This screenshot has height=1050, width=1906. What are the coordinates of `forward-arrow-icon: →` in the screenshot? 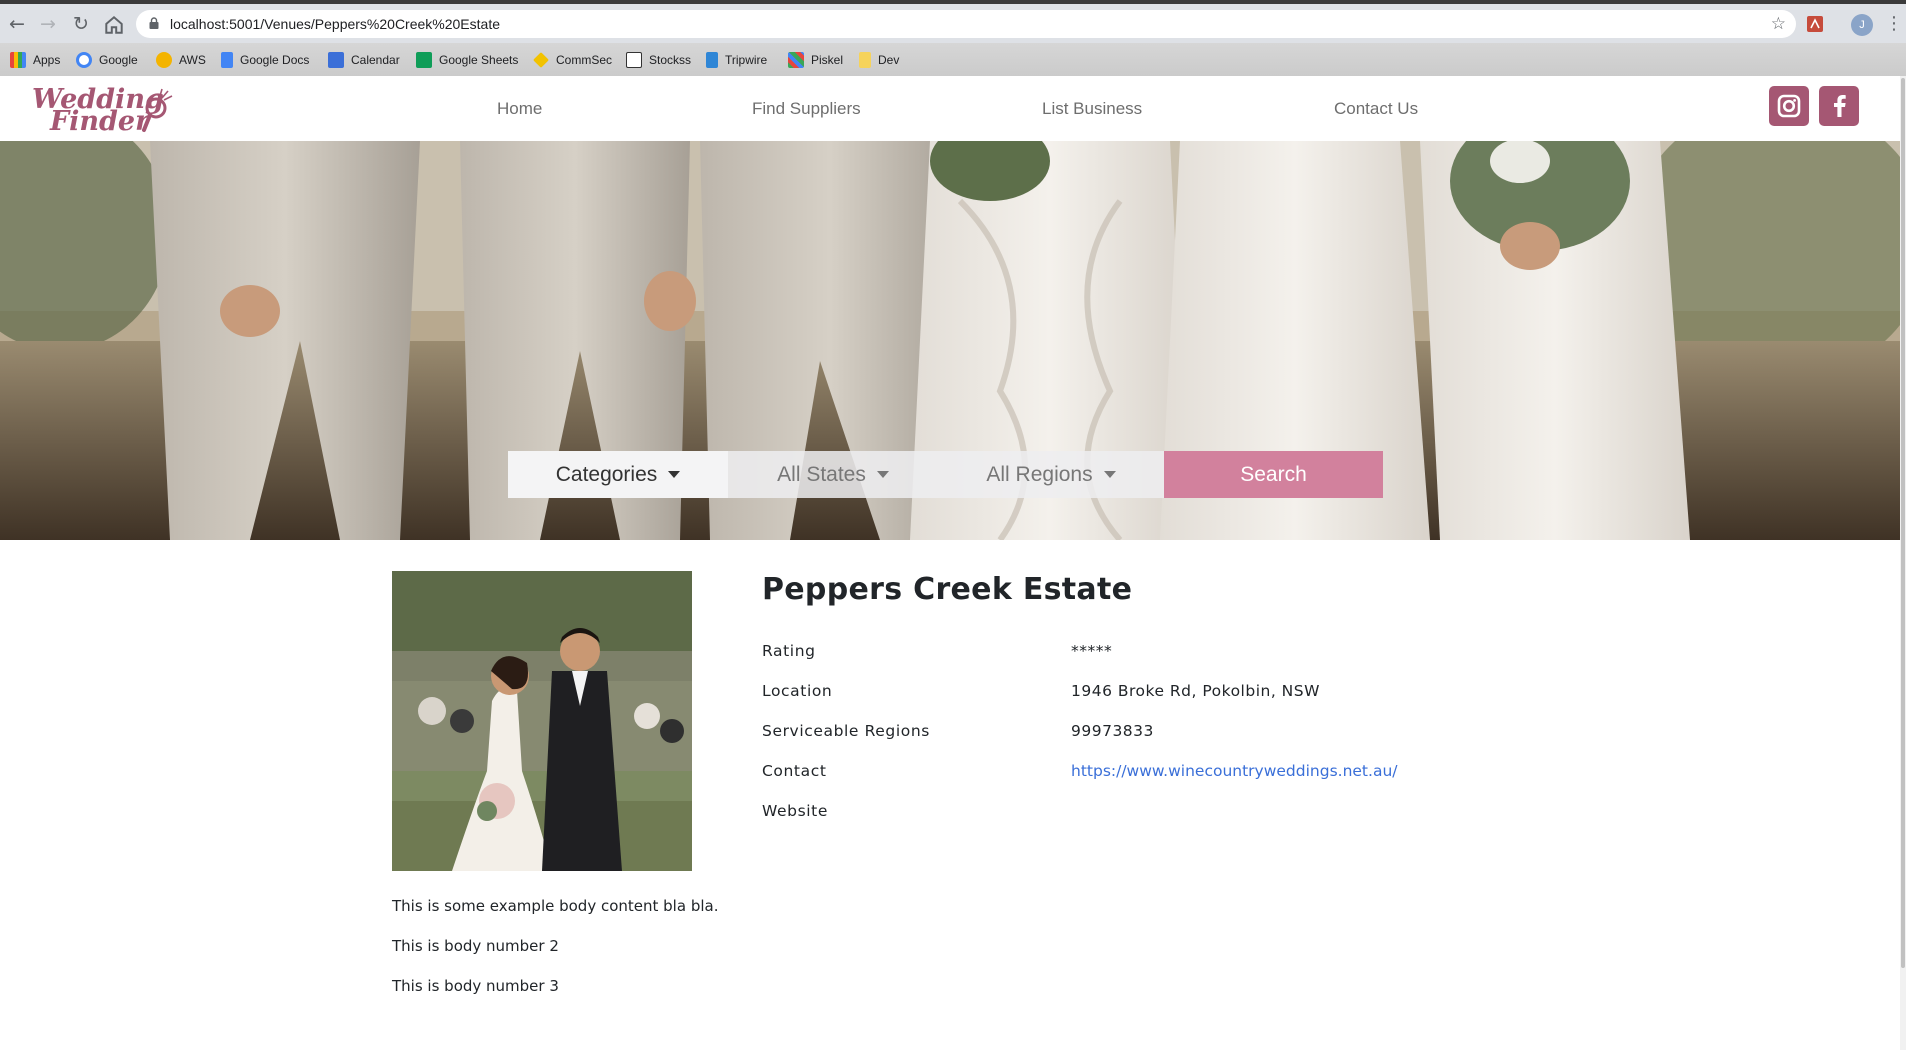 It's located at (48, 24).